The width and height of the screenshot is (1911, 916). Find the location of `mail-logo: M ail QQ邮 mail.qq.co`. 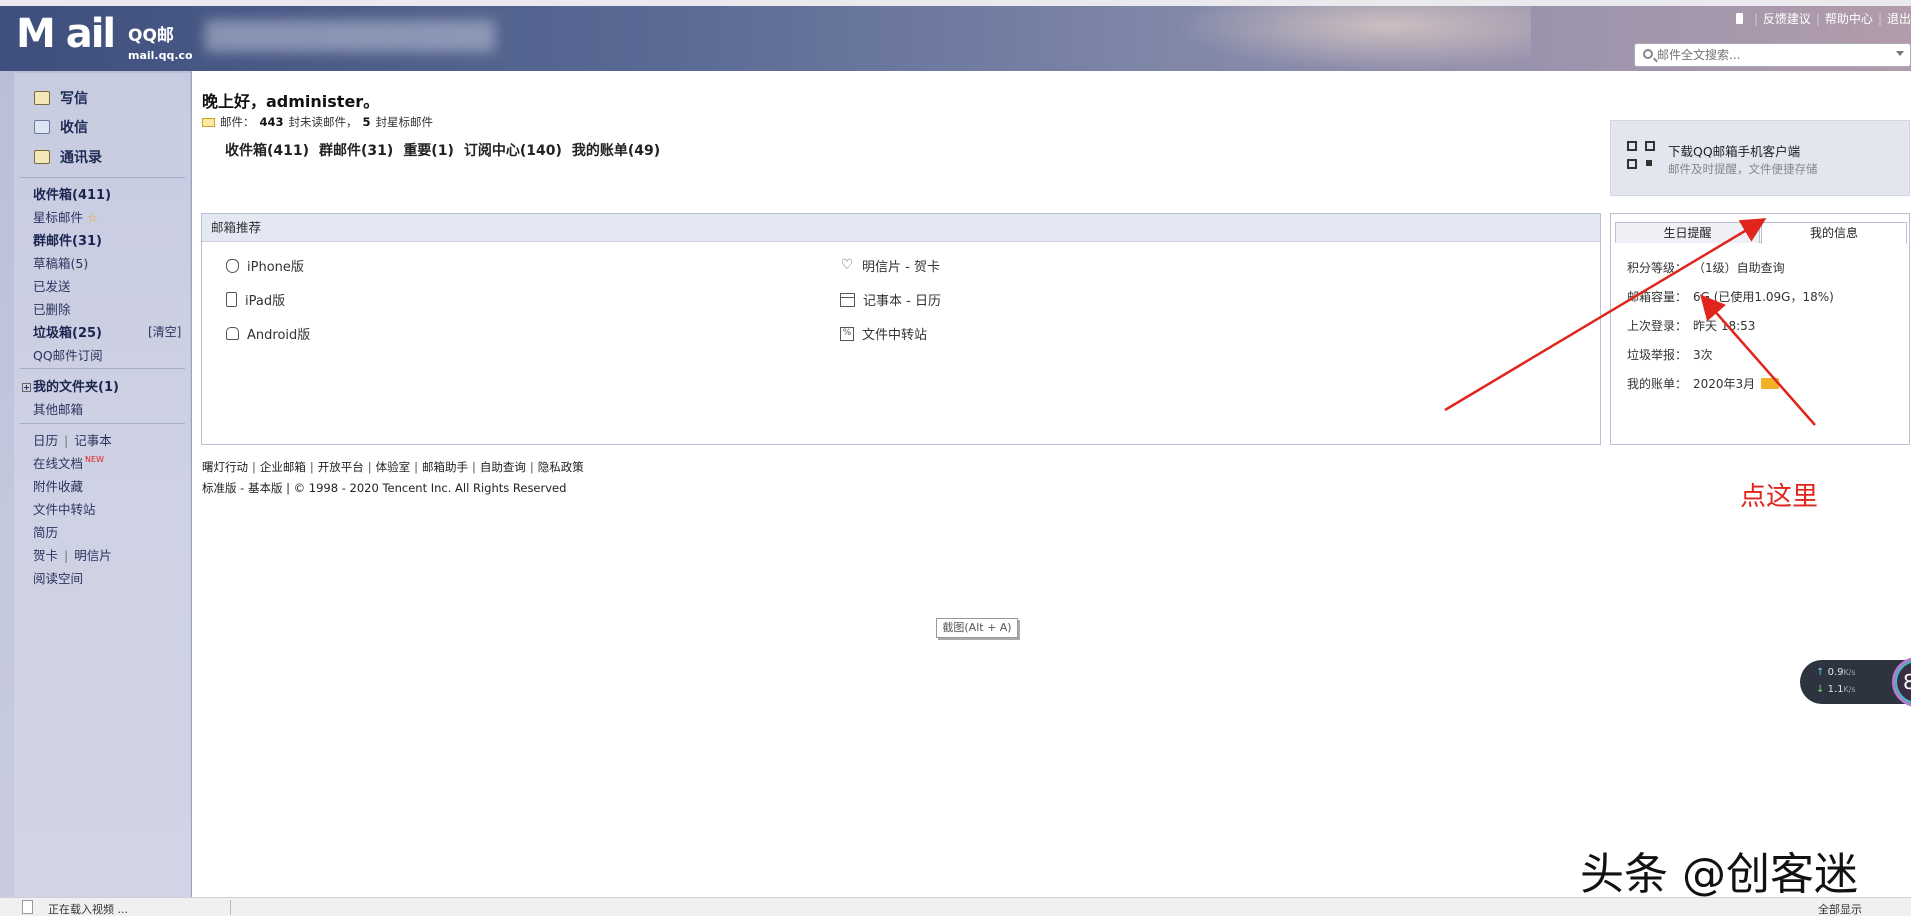

mail-logo: M ail QQ邮 mail.qq.co is located at coordinates (104, 38).